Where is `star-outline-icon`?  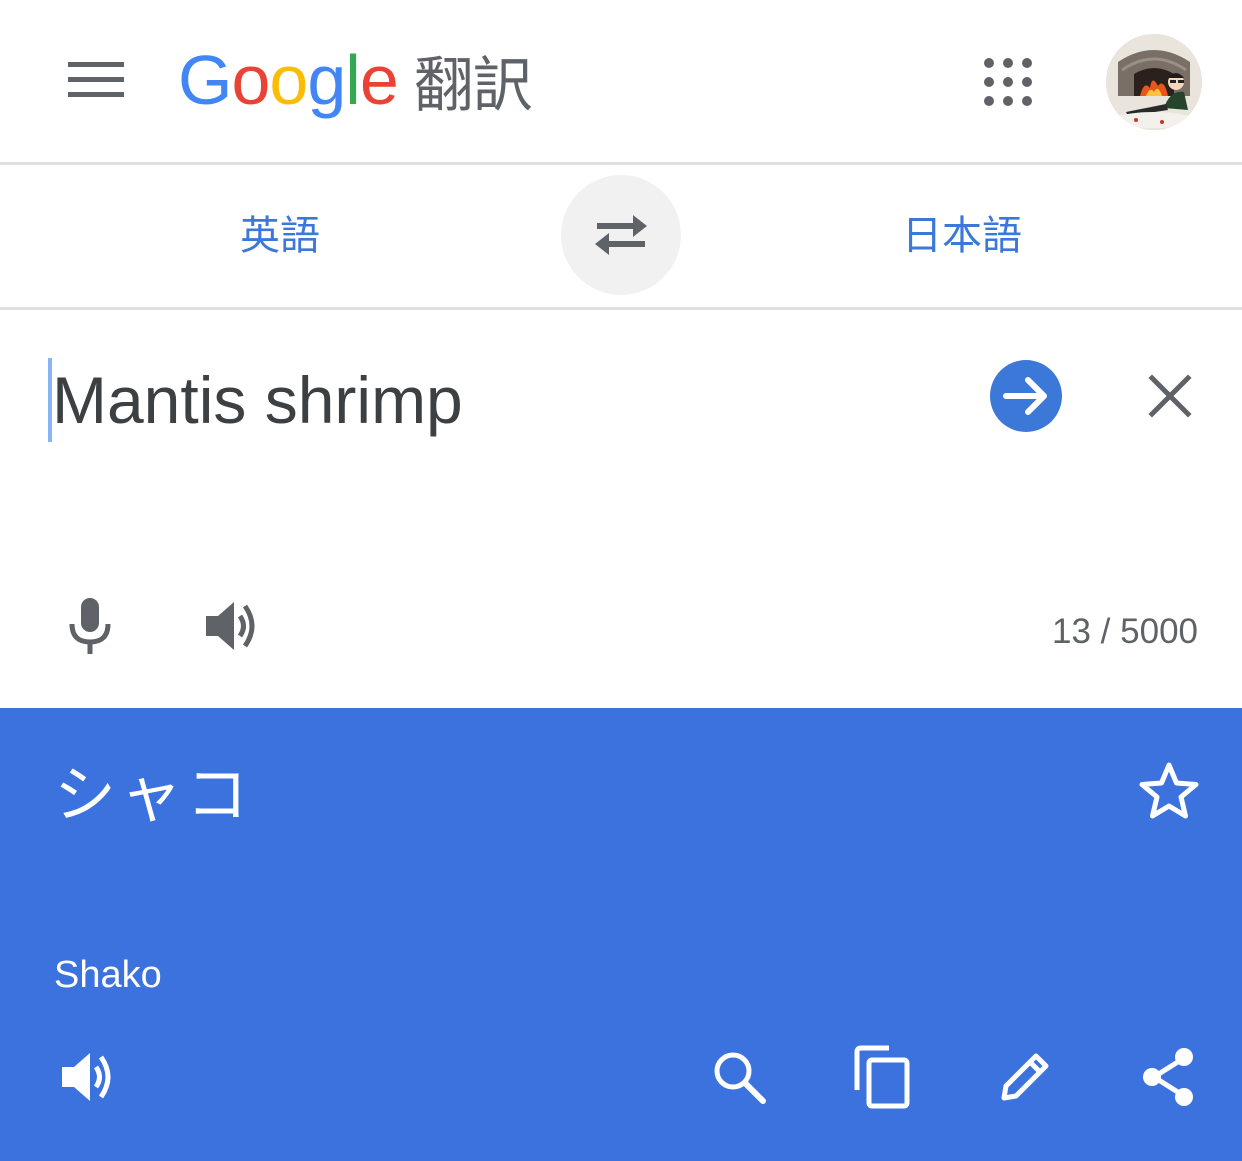 star-outline-icon is located at coordinates (1169, 791).